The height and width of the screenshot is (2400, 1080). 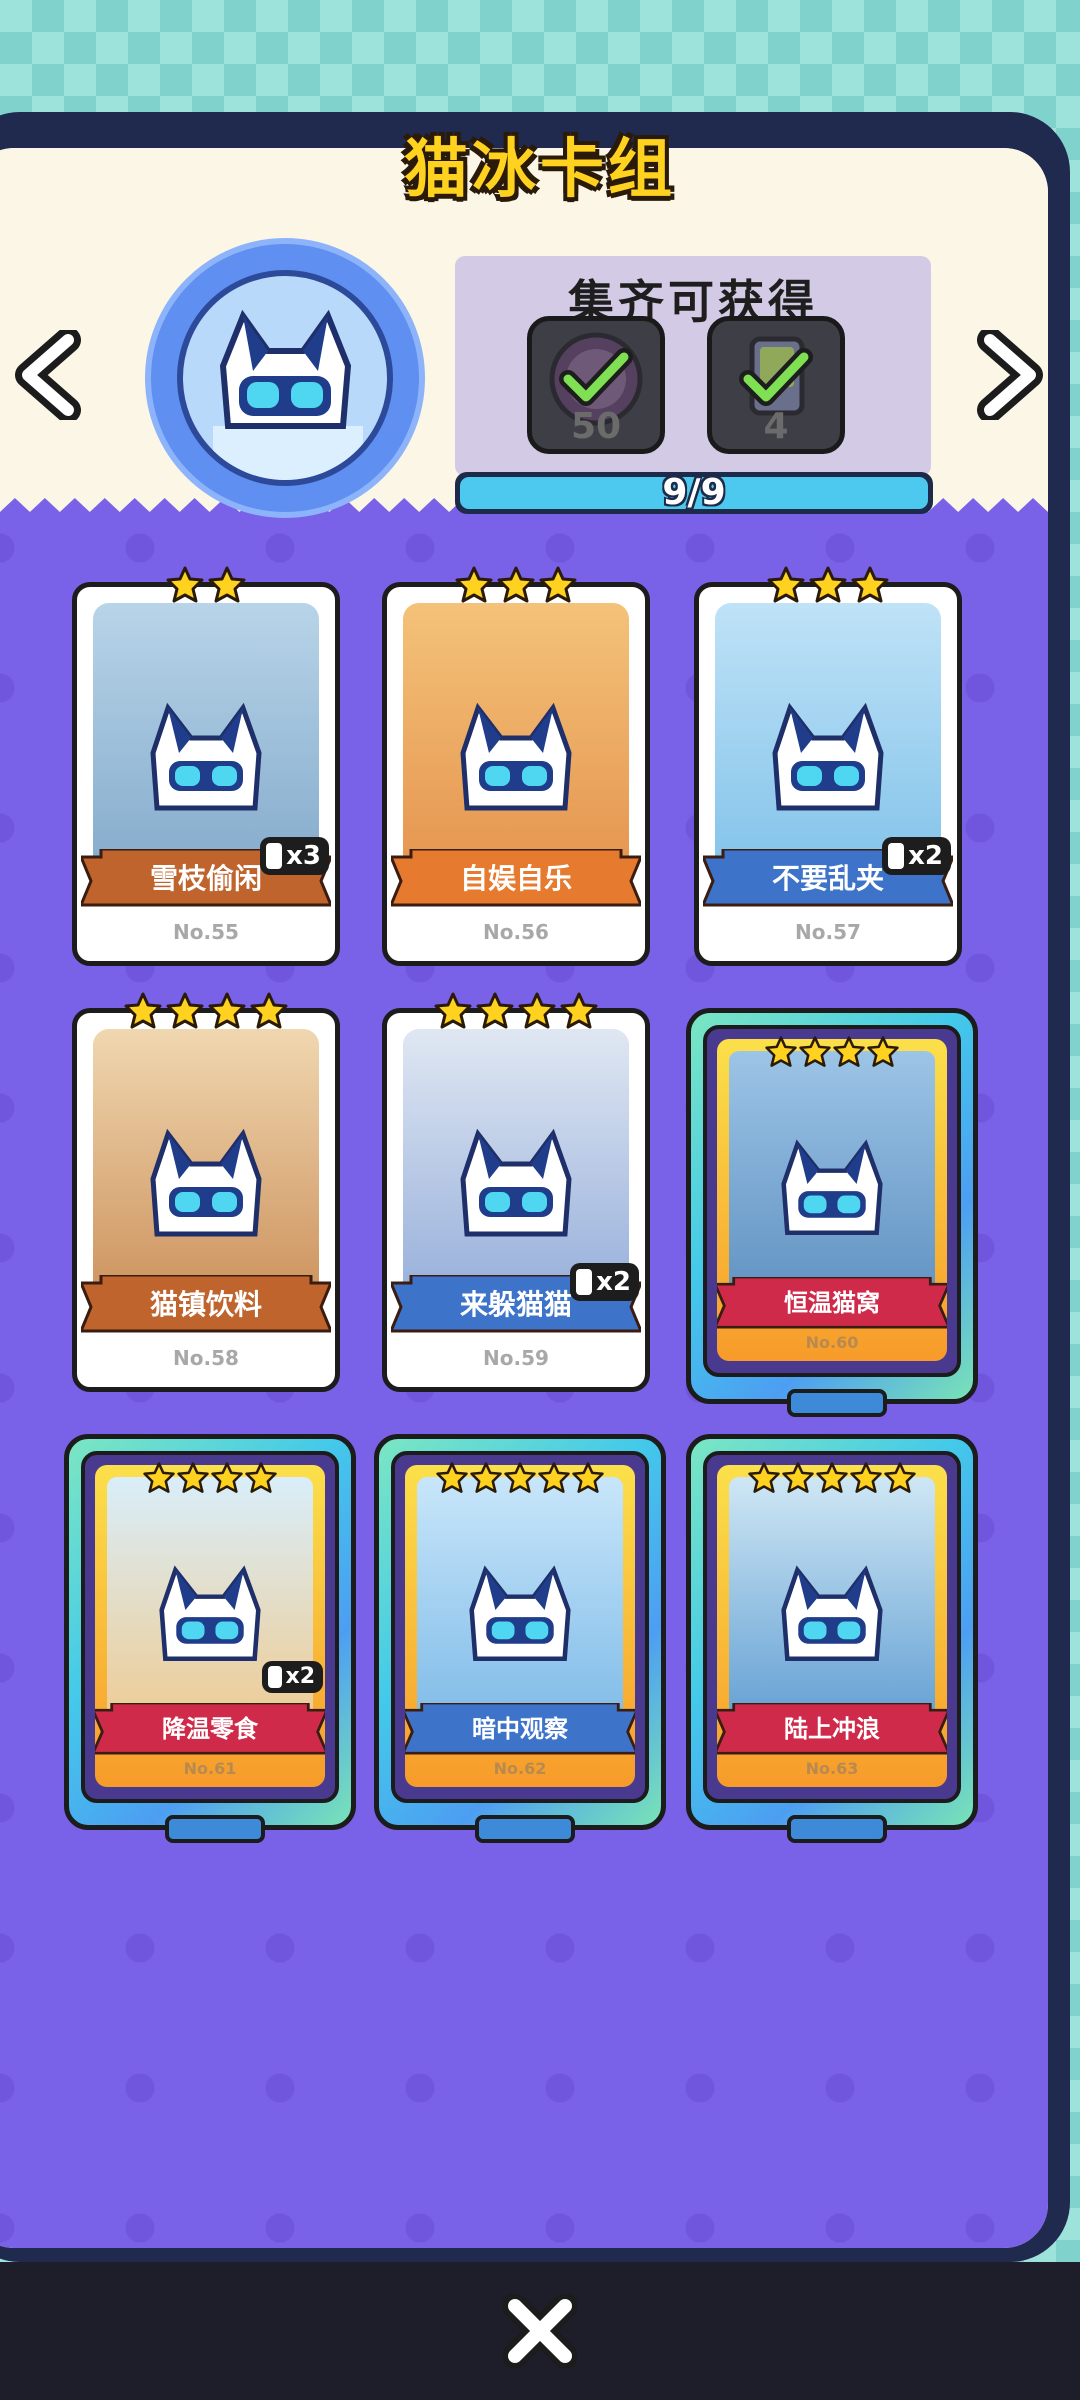 I want to click on chevron-right-icon, so click(x=1008, y=375).